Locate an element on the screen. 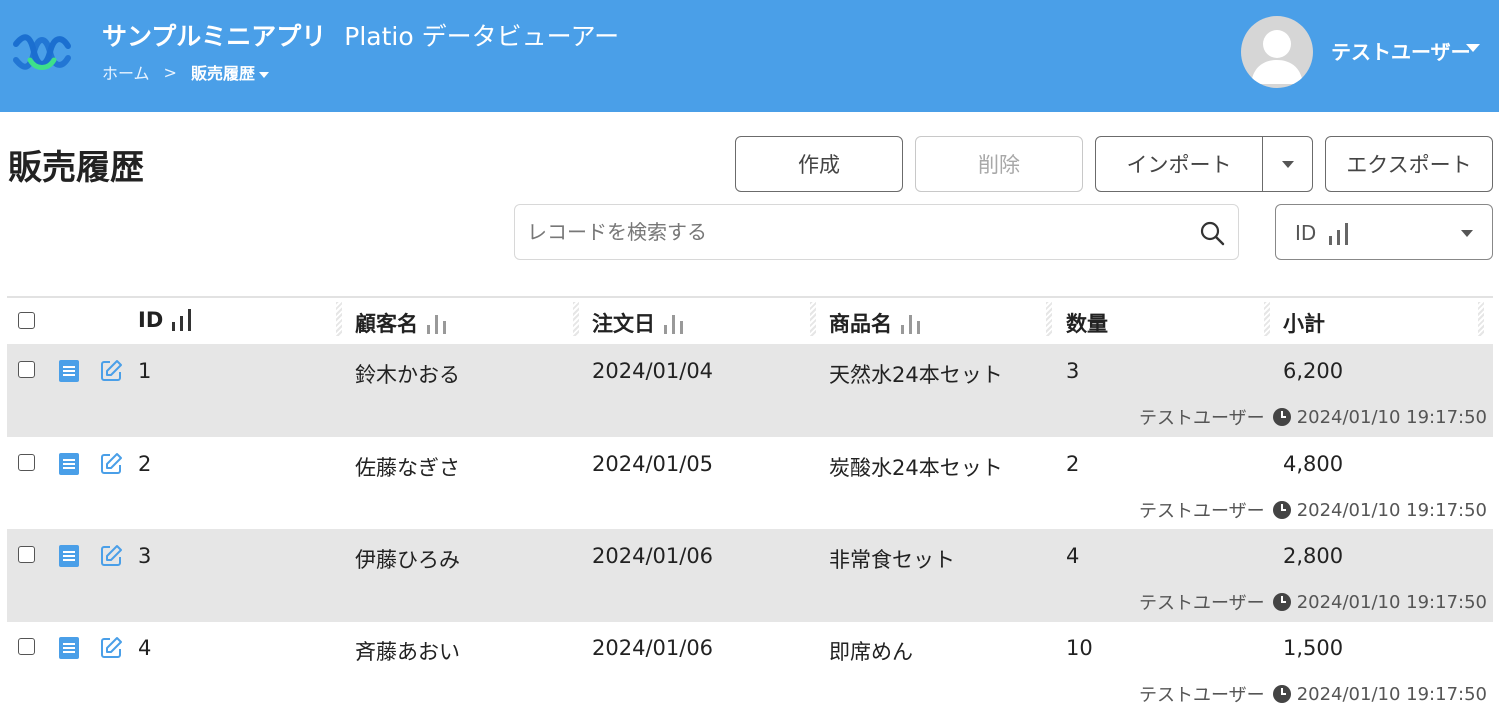  import-button: インポート is located at coordinates (1179, 164).